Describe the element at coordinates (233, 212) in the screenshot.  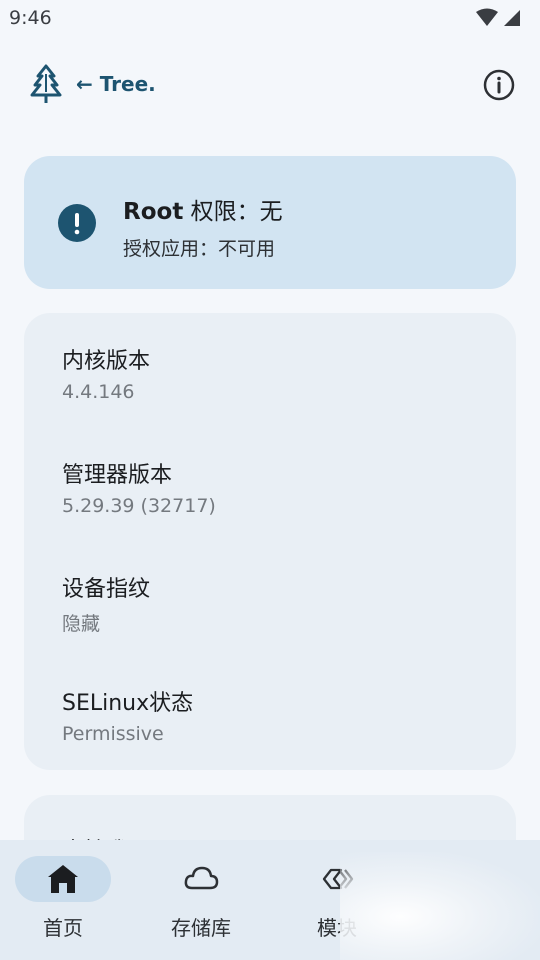
I see `root-permission-text: 权限：无` at that location.